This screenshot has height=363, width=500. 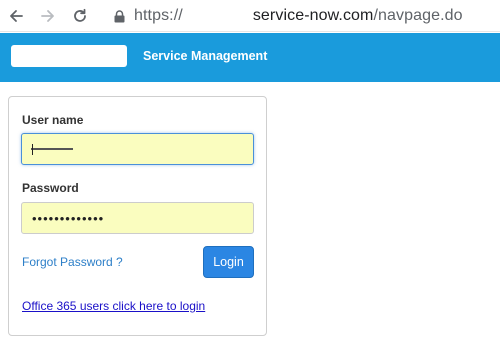 I want to click on lock-icon, so click(x=119, y=16).